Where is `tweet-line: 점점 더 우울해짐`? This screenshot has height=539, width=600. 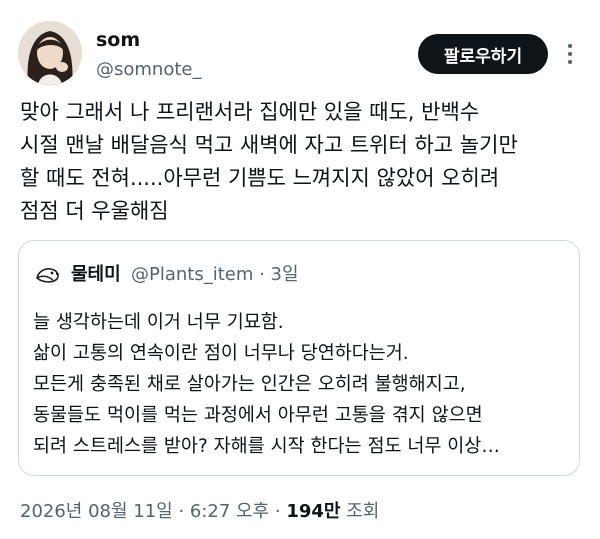
tweet-line: 점점 더 우울해짐 is located at coordinates (94, 211).